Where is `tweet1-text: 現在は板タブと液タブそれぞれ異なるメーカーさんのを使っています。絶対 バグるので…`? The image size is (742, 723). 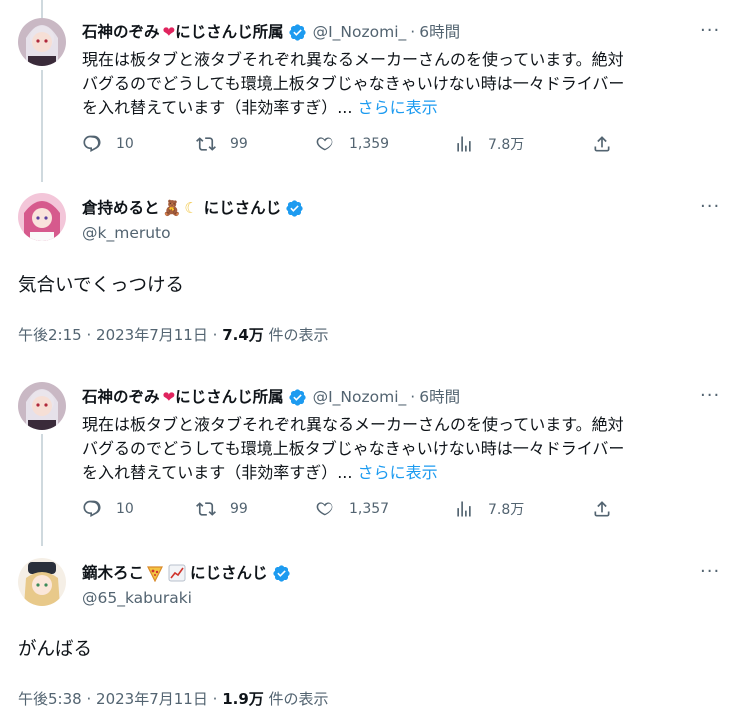
tweet1-text: 現在は板タブと液タブそれぞれ異なるメーカーさんのを使っています。絶対 バグるので… is located at coordinates (407, 84).